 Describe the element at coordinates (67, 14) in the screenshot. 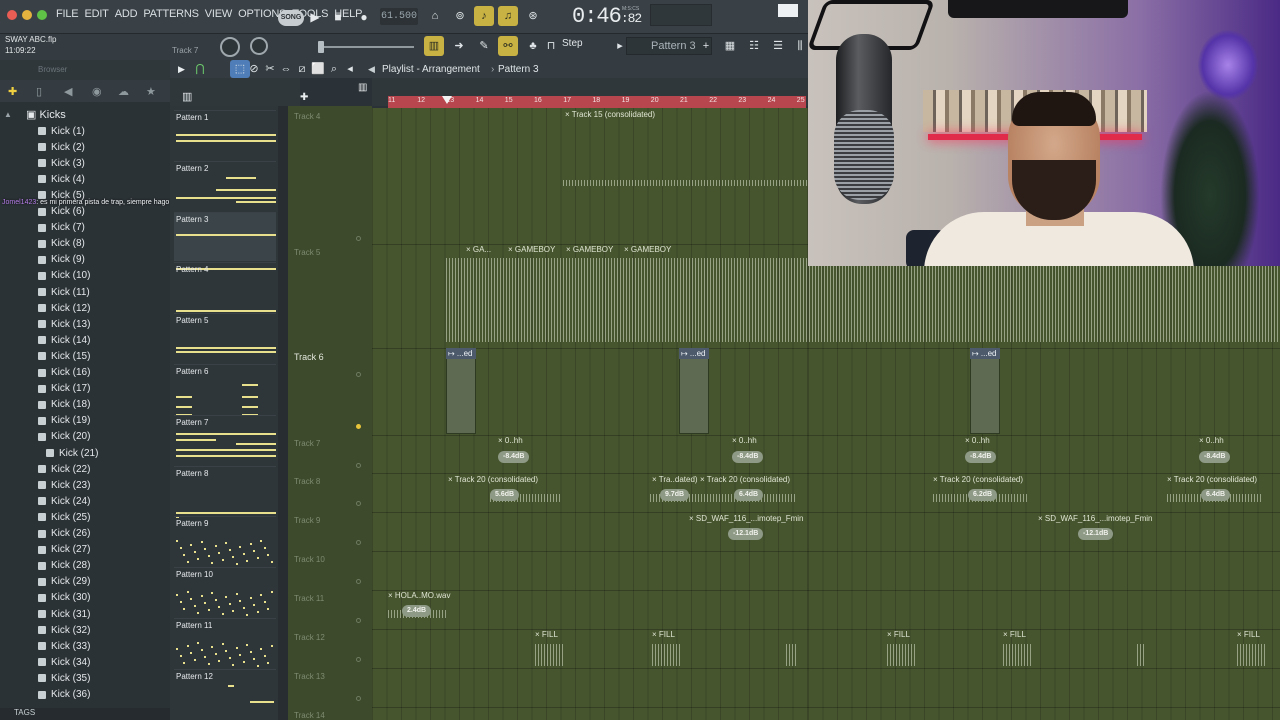

I see `menu-file: FILE` at that location.